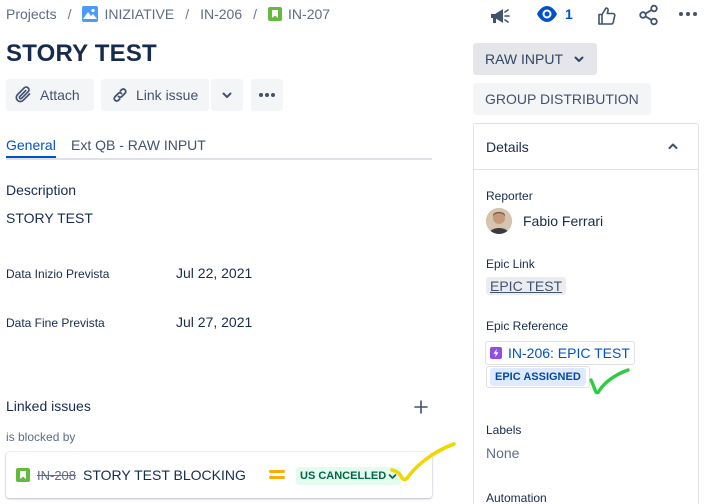 The image size is (705, 504). Describe the element at coordinates (524, 59) in the screenshot. I see `status-raw-input-label: RAW INPUT` at that location.